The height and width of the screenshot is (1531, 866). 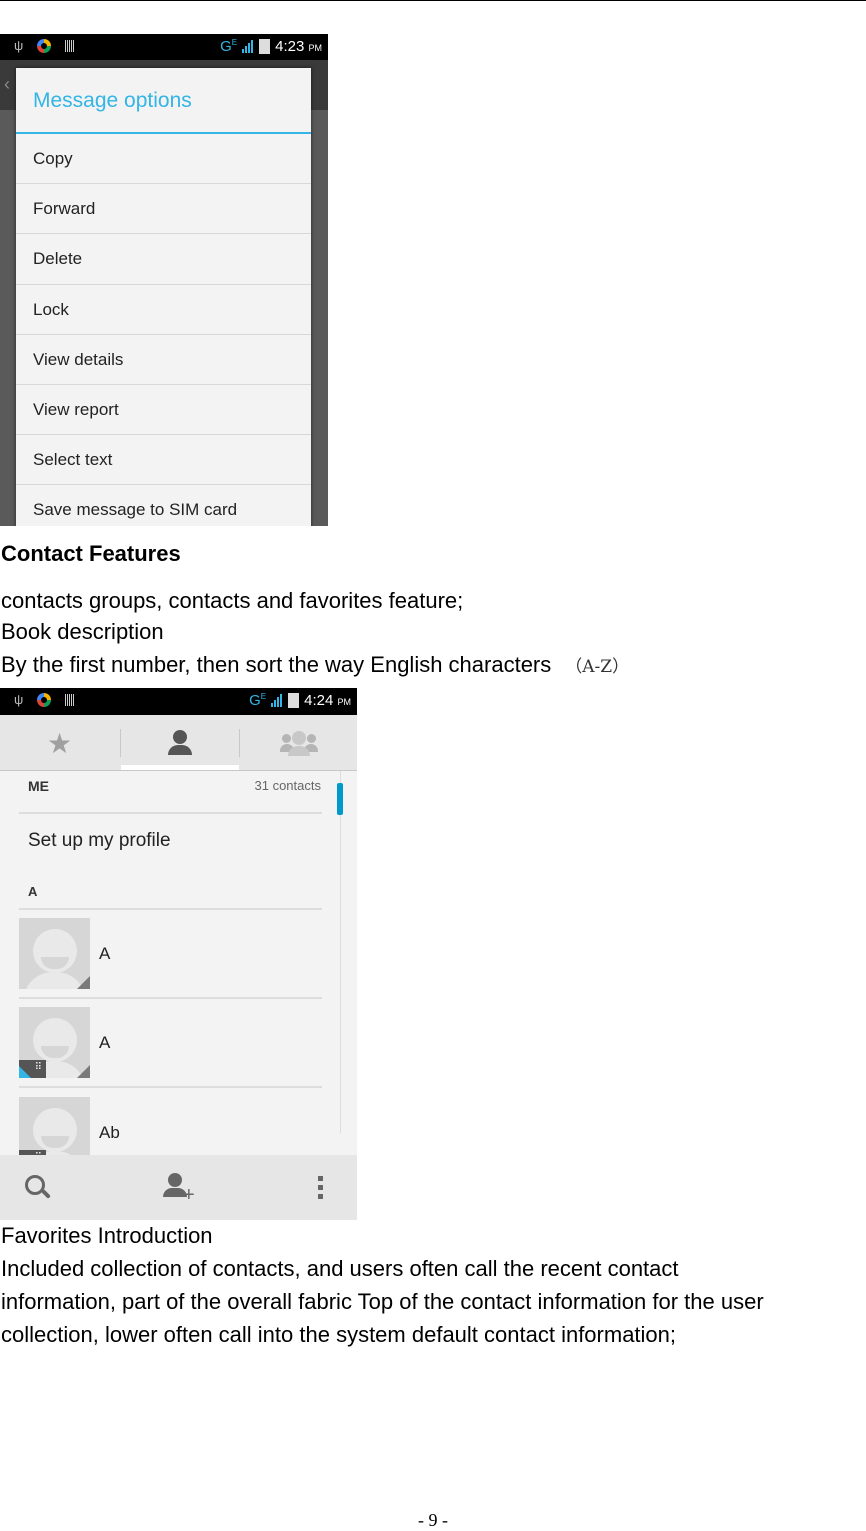 I want to click on contact-row: A, so click(x=170, y=954).